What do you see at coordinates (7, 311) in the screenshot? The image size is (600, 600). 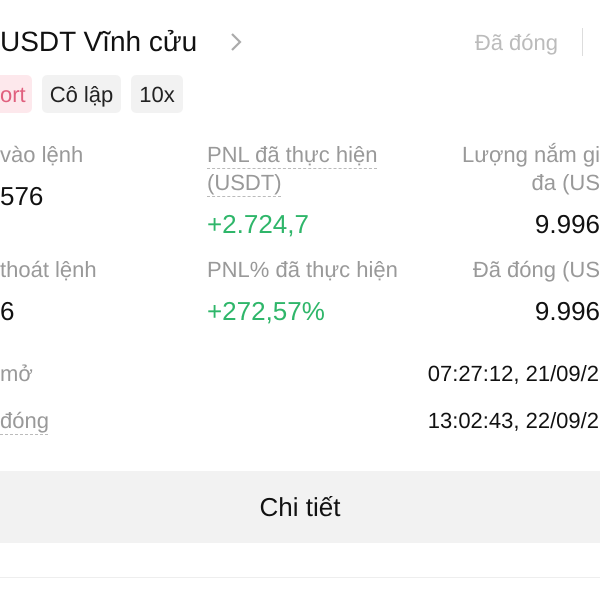 I see `stat-value: 6` at bounding box center [7, 311].